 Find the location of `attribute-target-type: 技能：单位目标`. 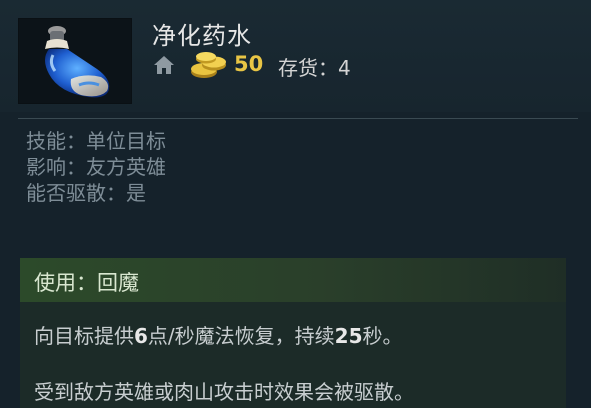

attribute-target-type: 技能：单位目标 is located at coordinates (96, 141).